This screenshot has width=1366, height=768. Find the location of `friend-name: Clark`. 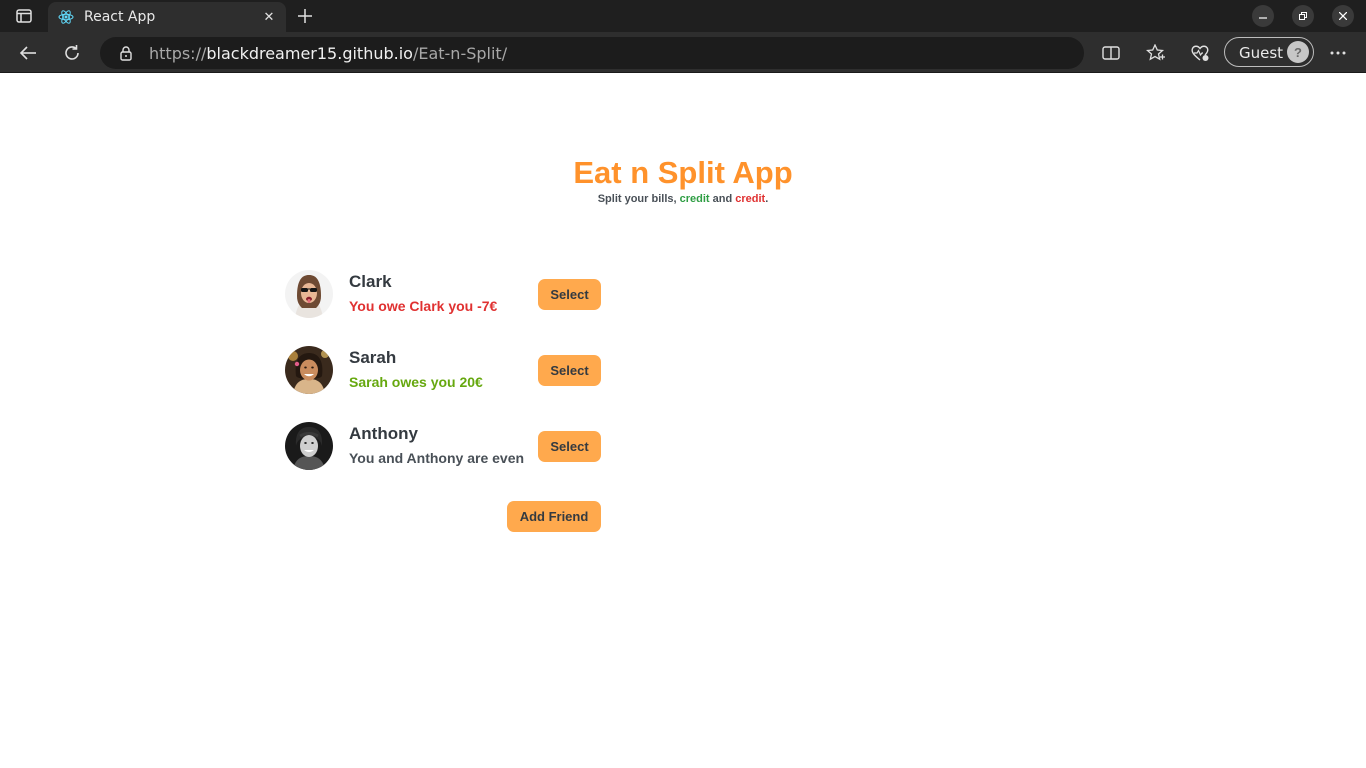

friend-name: Clark is located at coordinates (370, 281).